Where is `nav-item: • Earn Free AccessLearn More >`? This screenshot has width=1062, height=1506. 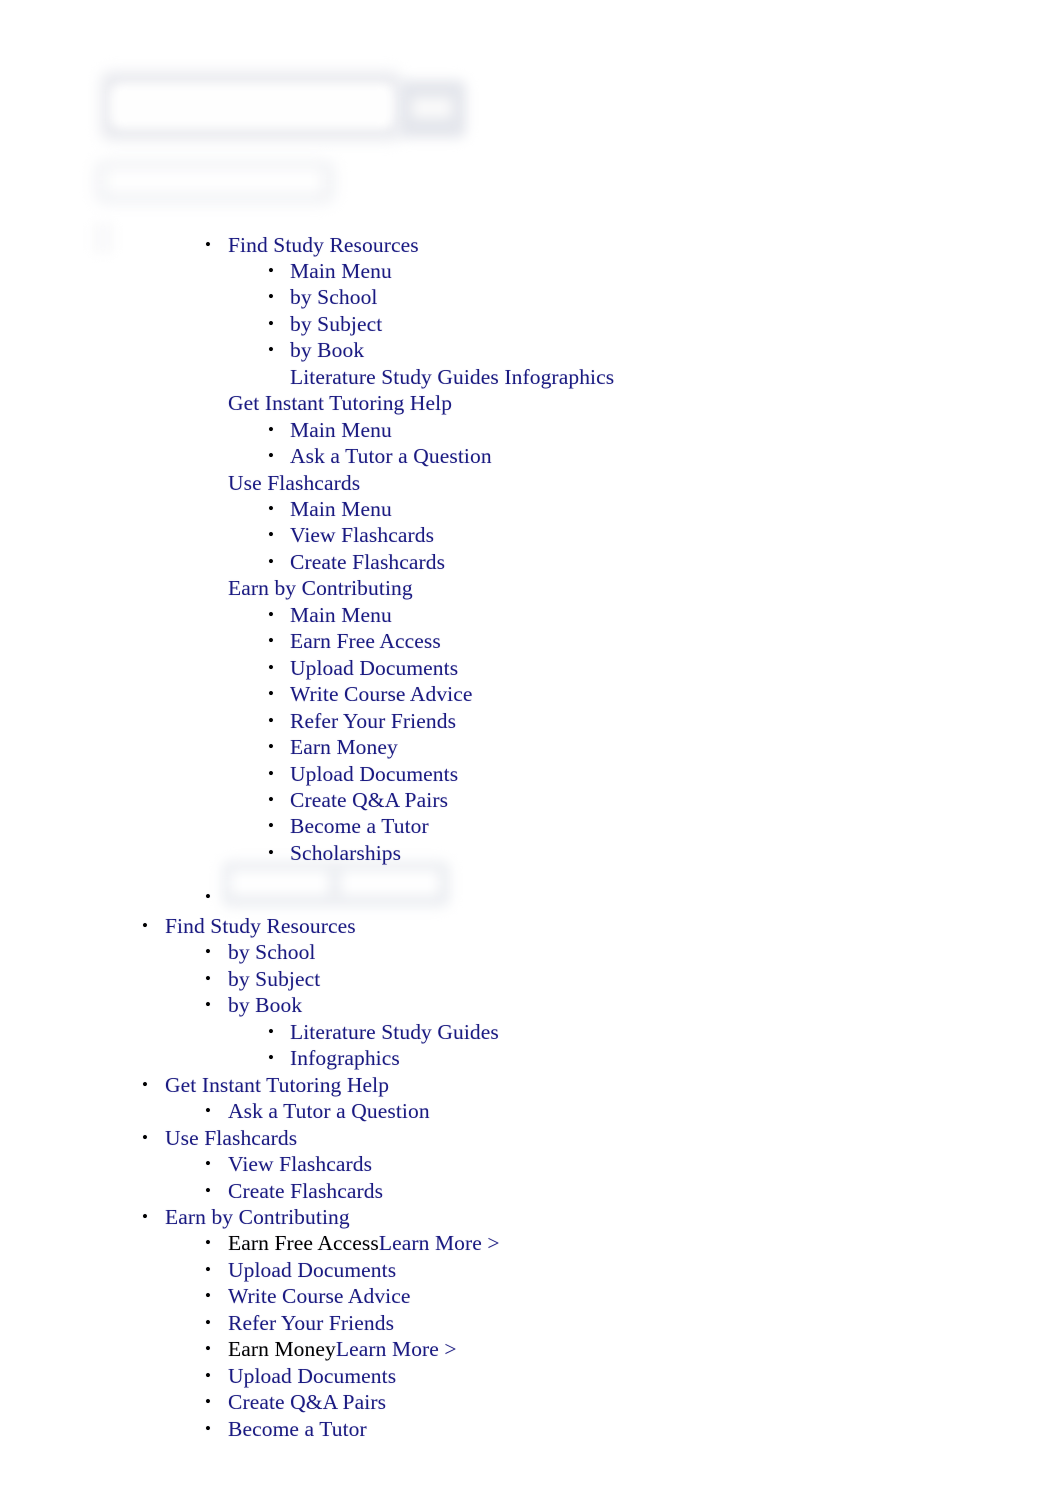
nav-item: • Earn Free AccessLearn More > is located at coordinates (352, 1243).